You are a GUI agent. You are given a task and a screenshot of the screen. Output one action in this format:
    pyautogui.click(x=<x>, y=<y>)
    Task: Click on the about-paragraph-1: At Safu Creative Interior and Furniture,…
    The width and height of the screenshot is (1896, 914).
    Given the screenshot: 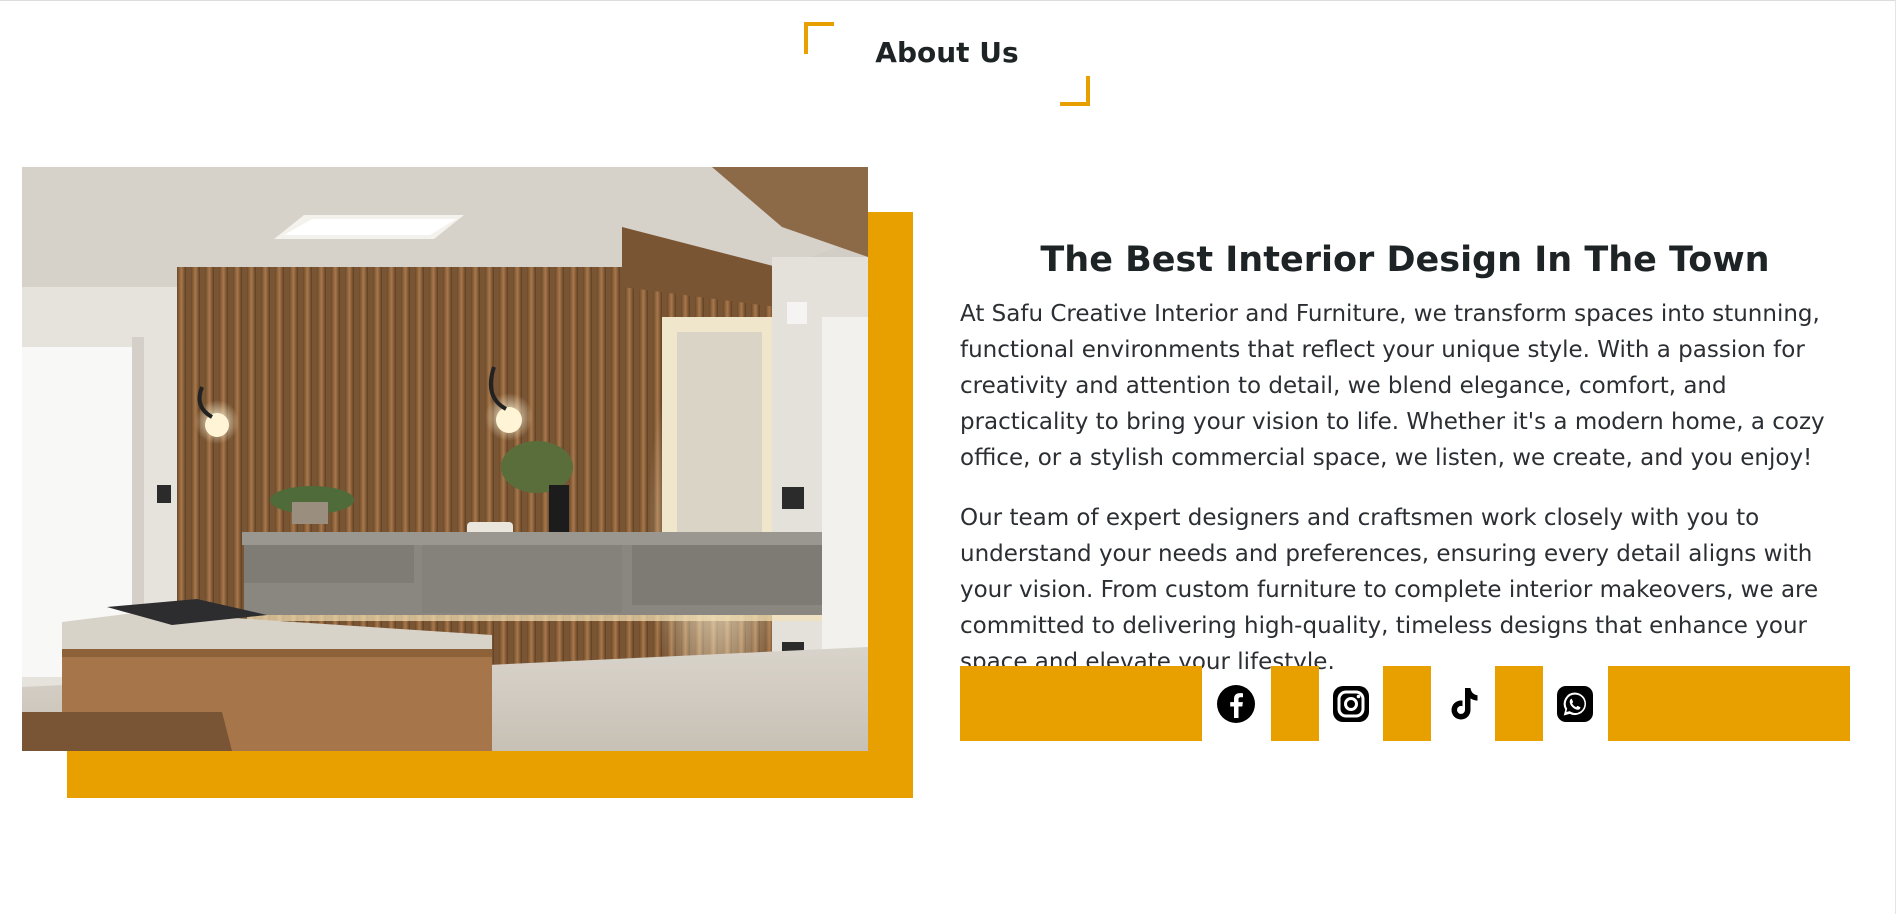 What is the action you would take?
    pyautogui.click(x=1392, y=386)
    